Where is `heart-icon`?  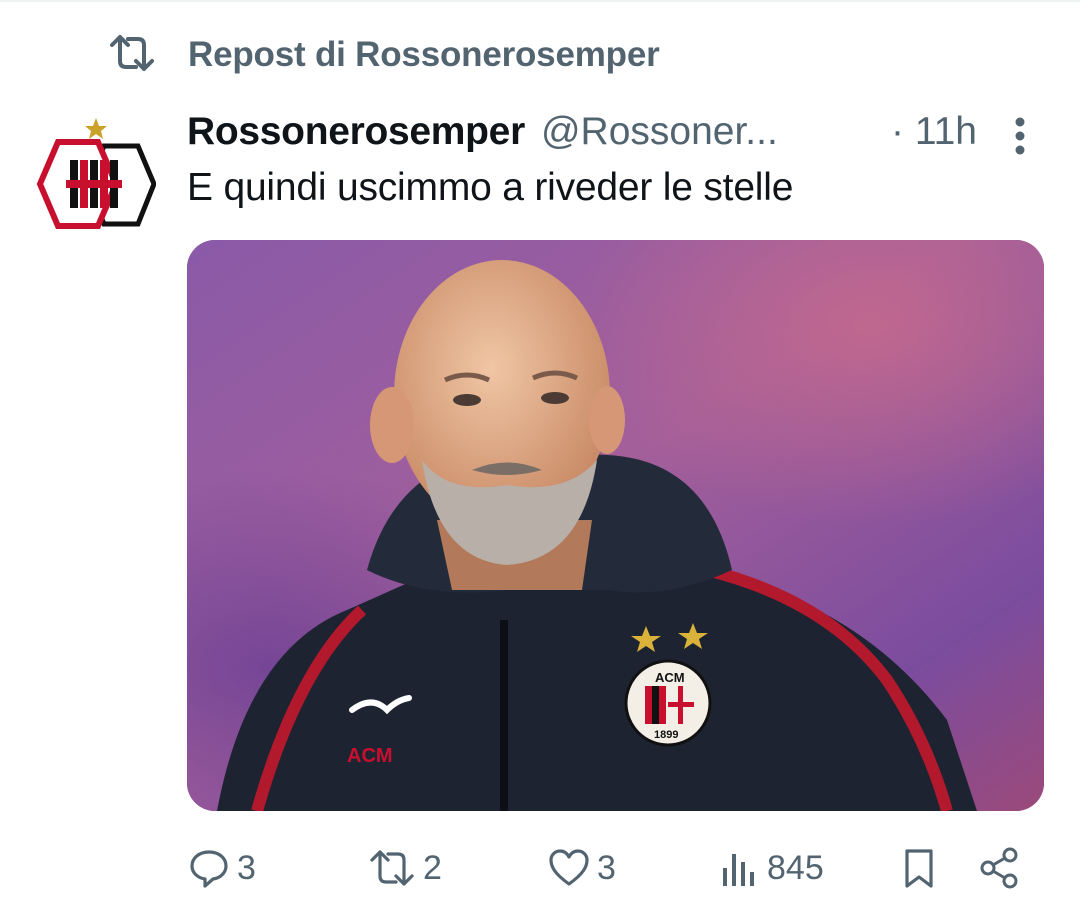
heart-icon is located at coordinates (569, 867).